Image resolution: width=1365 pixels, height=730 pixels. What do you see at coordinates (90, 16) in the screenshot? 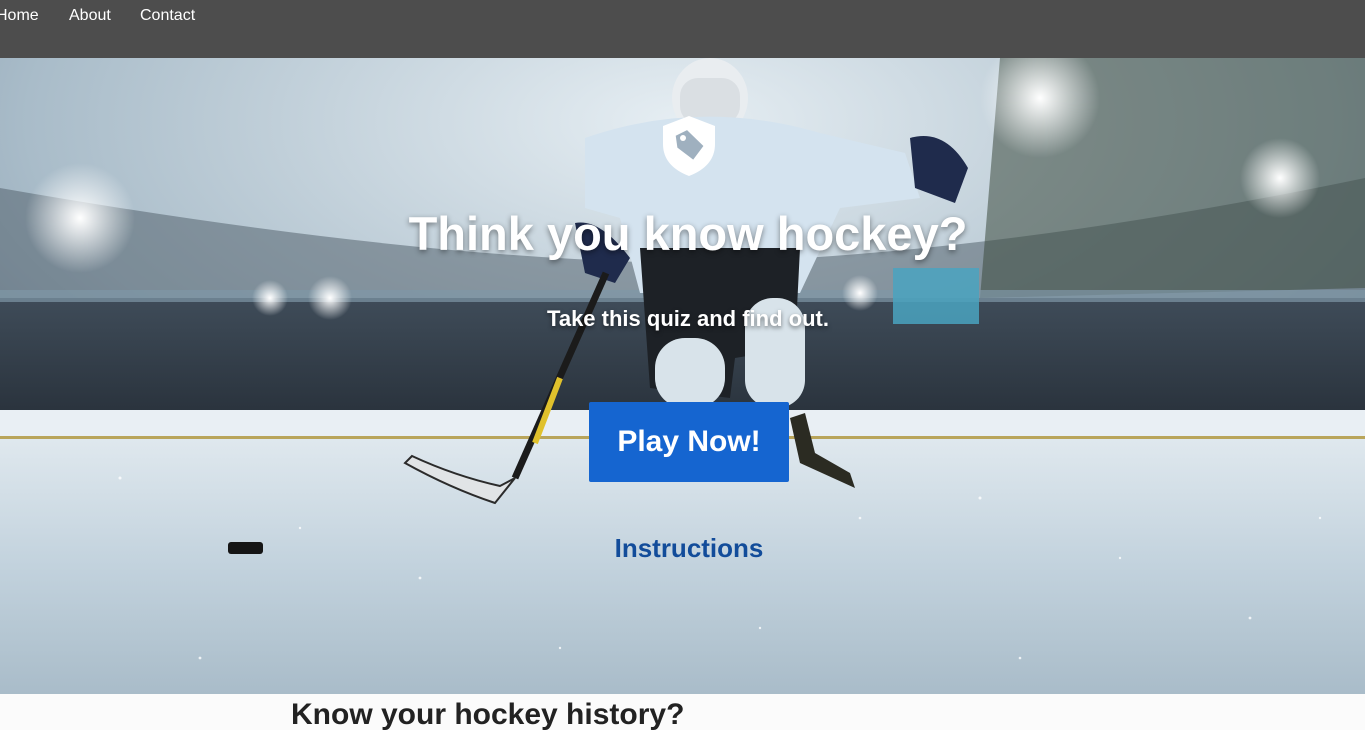
I see `nav-about-link: About` at bounding box center [90, 16].